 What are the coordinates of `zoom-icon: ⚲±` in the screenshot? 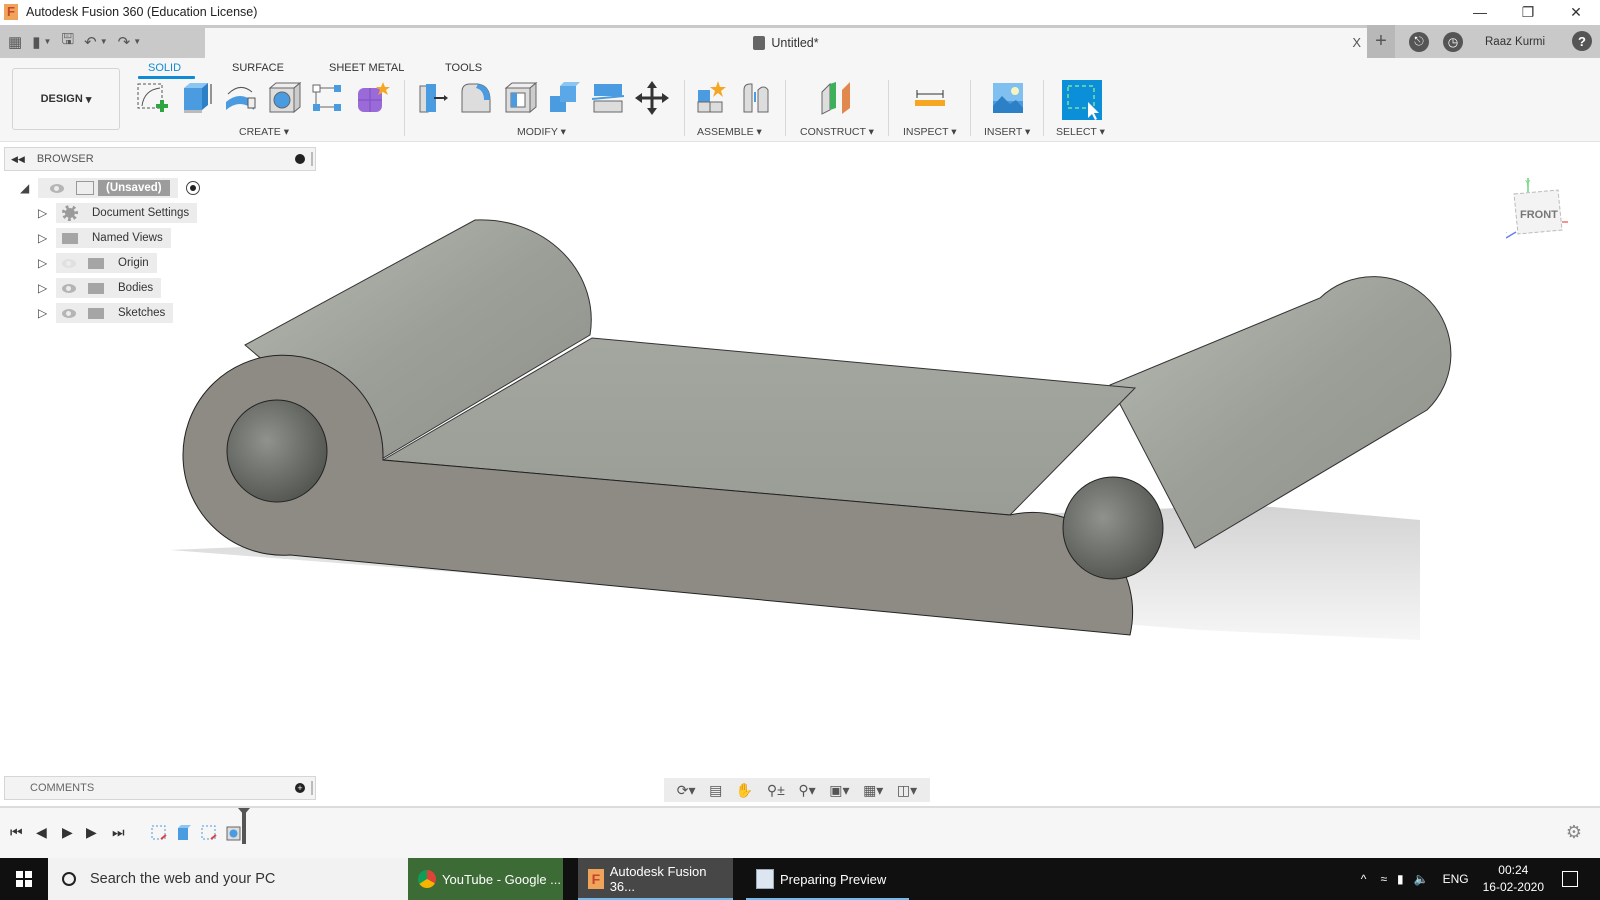 It's located at (776, 790).